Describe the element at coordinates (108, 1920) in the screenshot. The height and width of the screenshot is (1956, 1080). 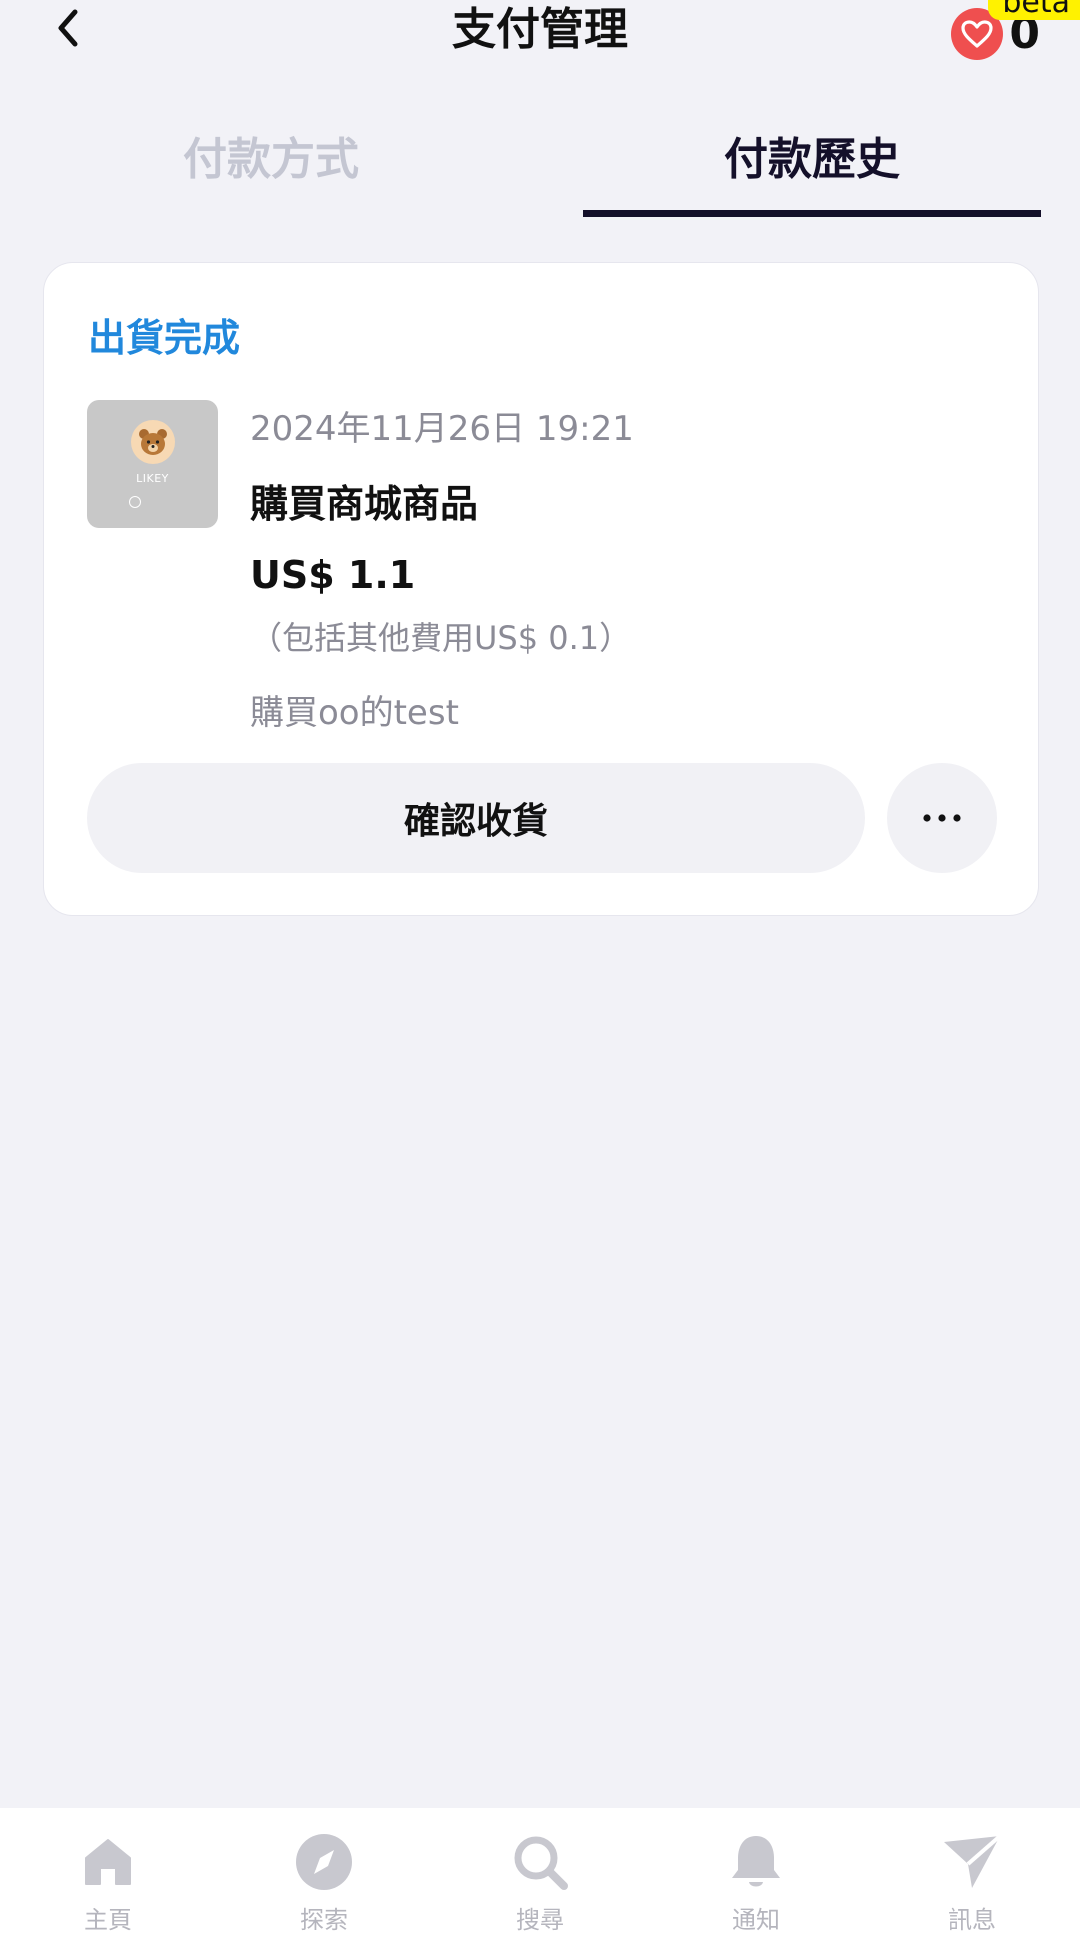
I see `nav-label-home: 主頁` at that location.